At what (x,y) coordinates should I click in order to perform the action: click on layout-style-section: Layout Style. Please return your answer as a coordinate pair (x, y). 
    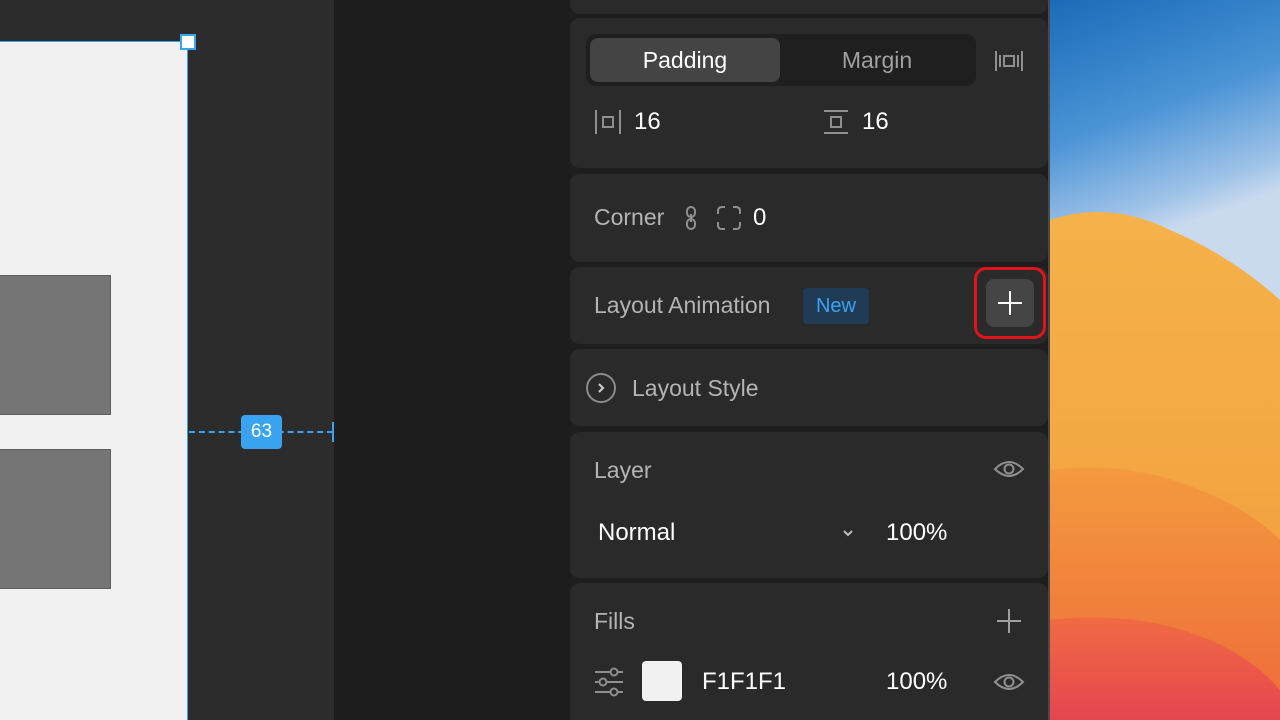
    Looking at the image, I should click on (809, 387).